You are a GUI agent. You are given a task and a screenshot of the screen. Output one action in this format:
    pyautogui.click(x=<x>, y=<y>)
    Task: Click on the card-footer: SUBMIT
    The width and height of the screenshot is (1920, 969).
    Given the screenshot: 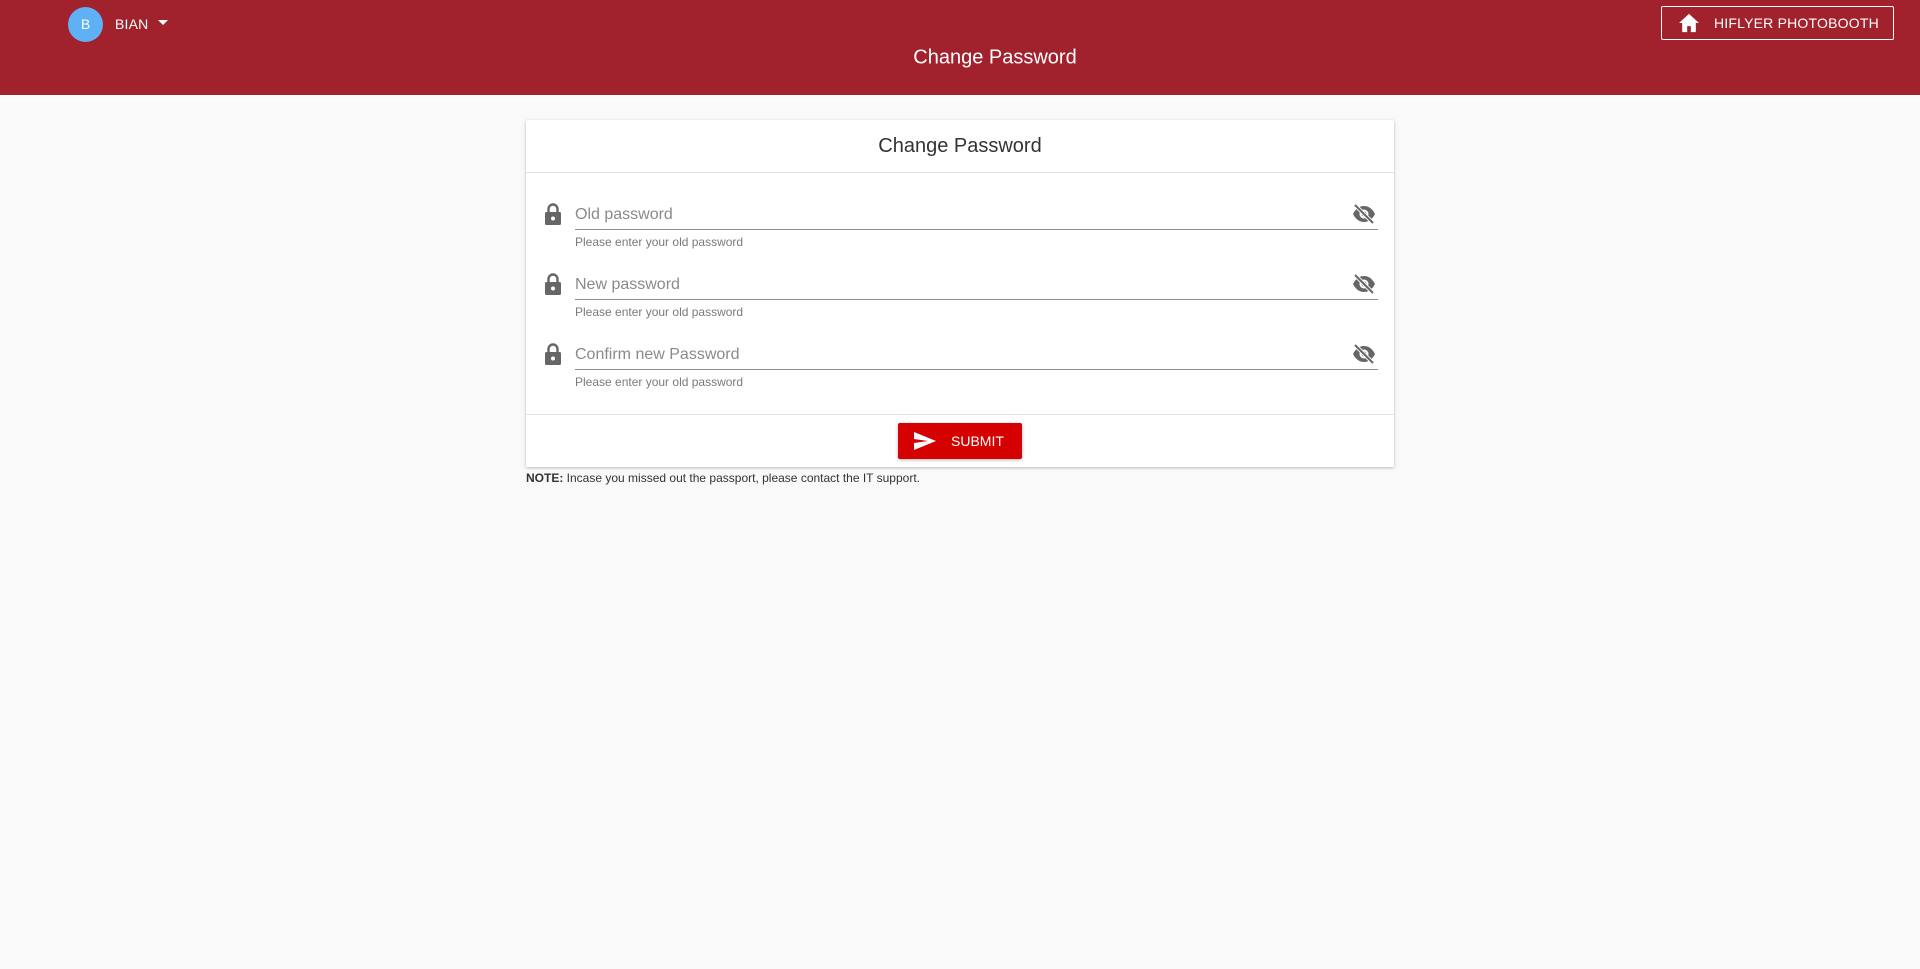 What is the action you would take?
    pyautogui.click(x=960, y=441)
    